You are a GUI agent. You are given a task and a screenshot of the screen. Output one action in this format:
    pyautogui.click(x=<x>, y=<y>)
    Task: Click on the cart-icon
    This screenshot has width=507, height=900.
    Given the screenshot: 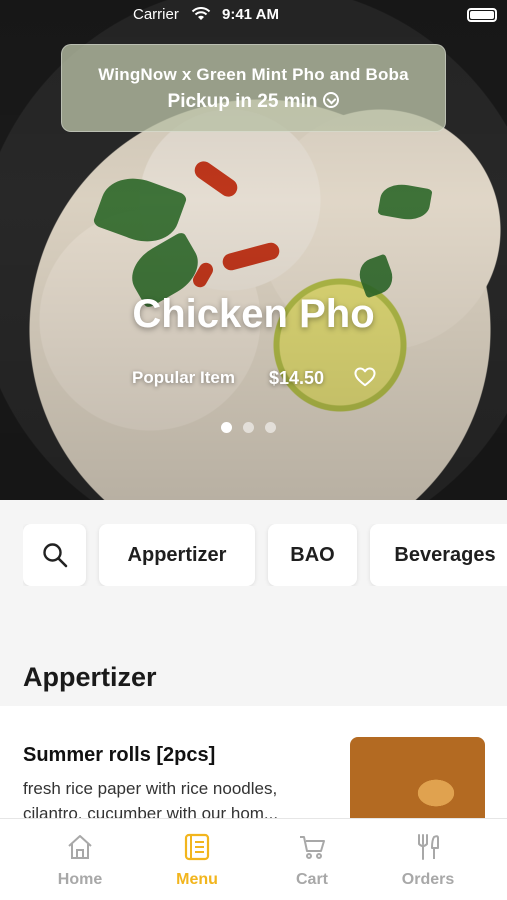 What is the action you would take?
    pyautogui.click(x=312, y=847)
    